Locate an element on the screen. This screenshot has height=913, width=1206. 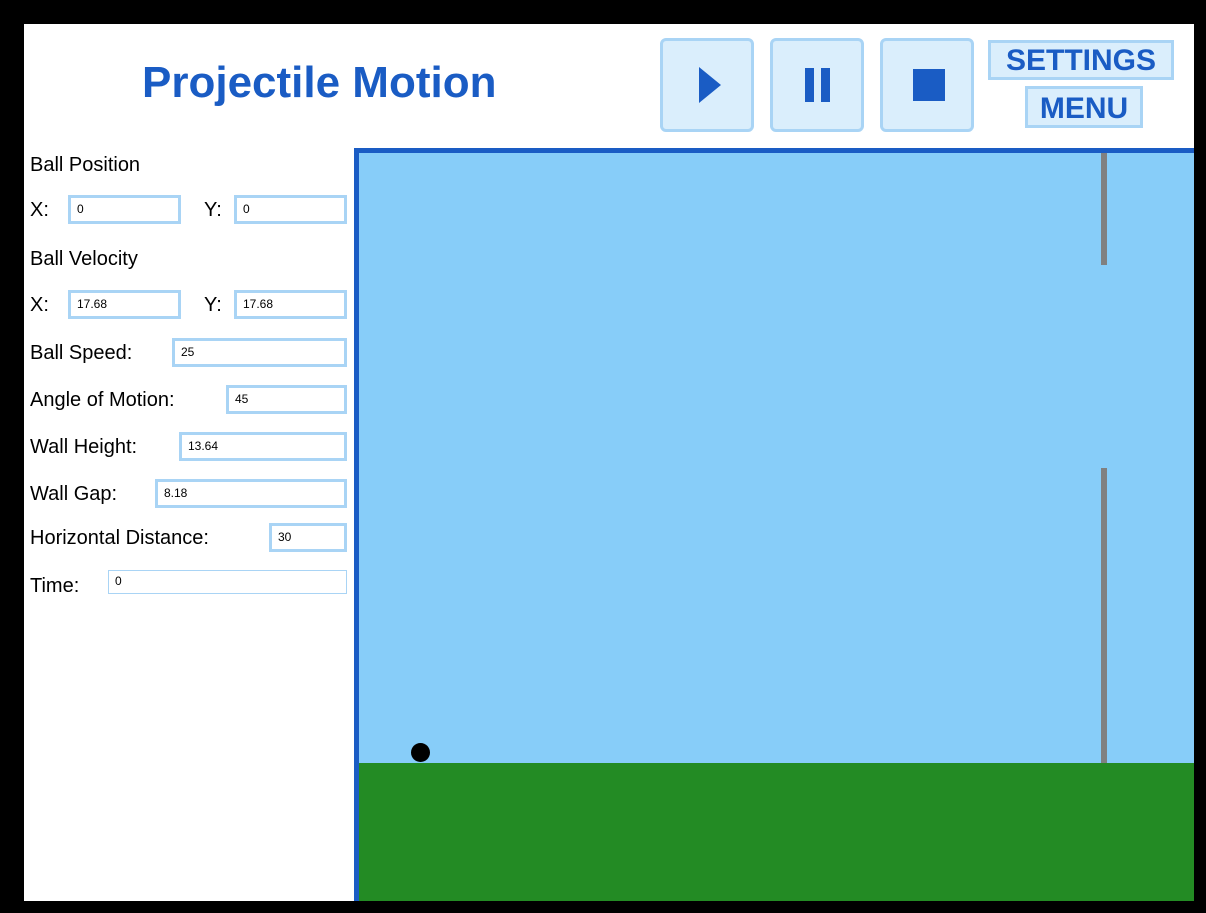
upper-wall is located at coordinates (1104, 209).